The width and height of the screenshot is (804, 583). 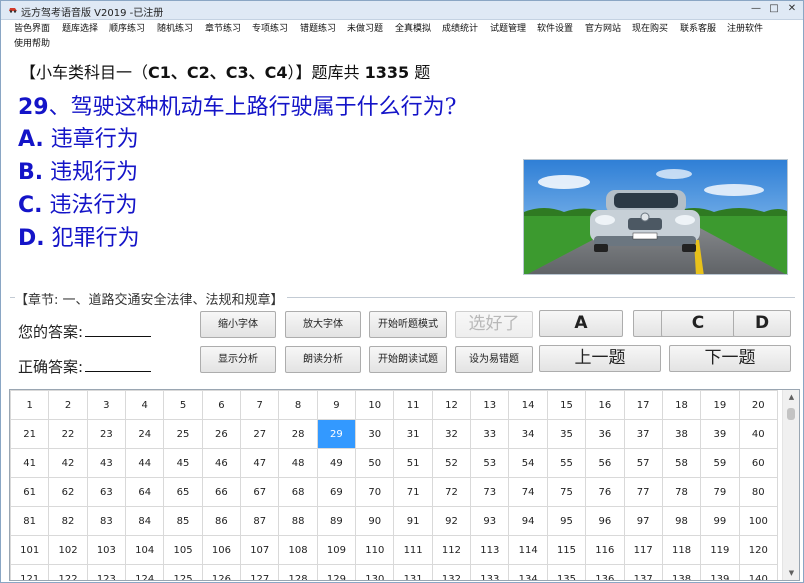 I want to click on question-cell: 75, so click(x=566, y=492).